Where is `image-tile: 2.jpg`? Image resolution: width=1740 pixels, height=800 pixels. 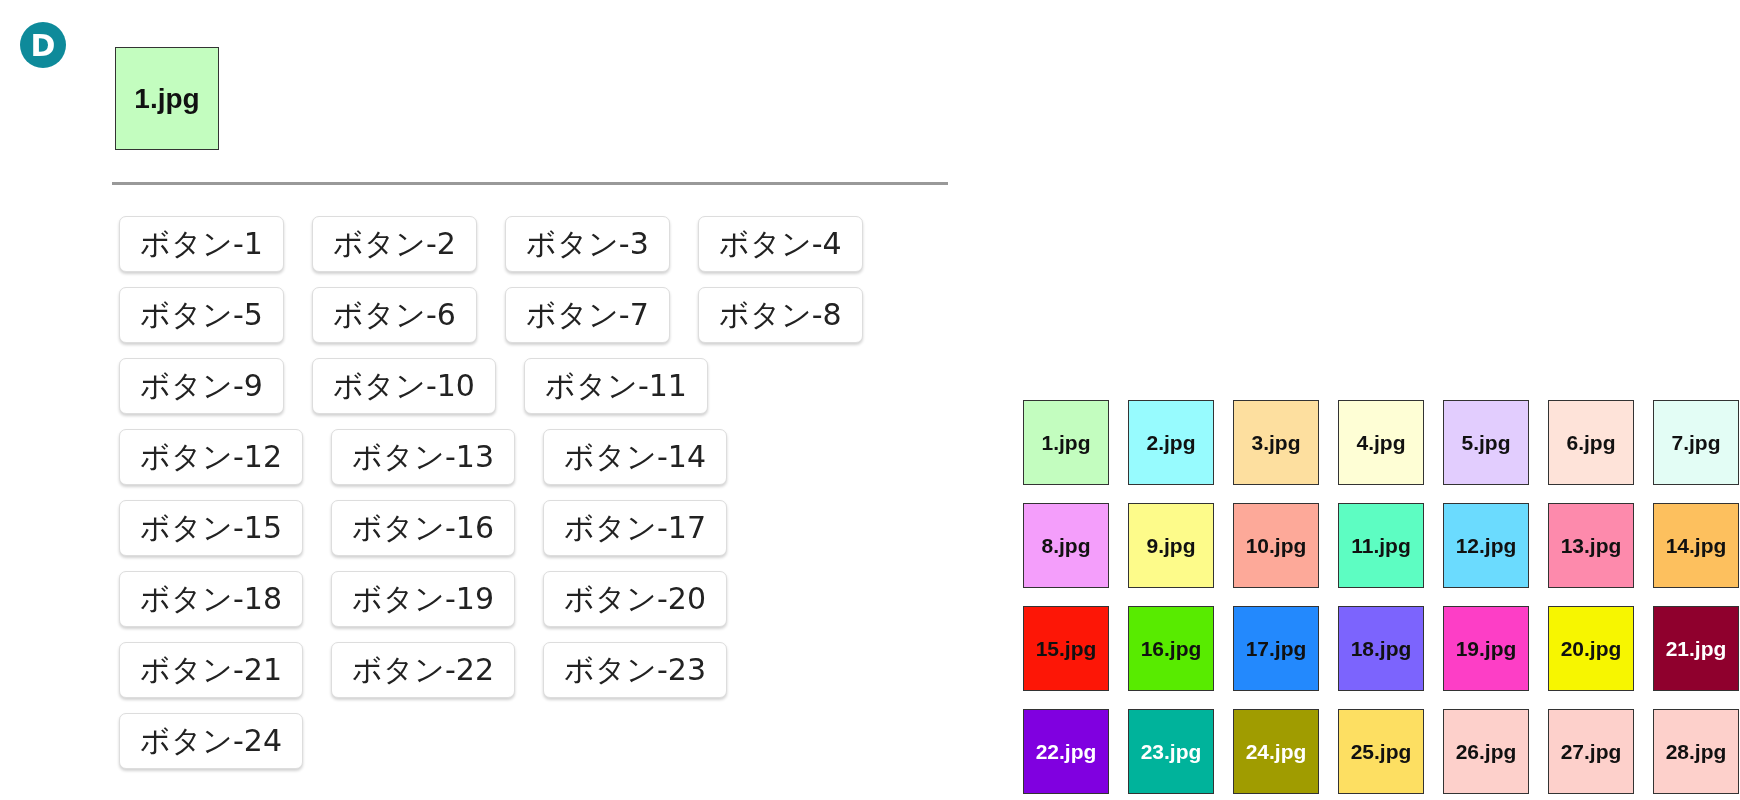
image-tile: 2.jpg is located at coordinates (1171, 442).